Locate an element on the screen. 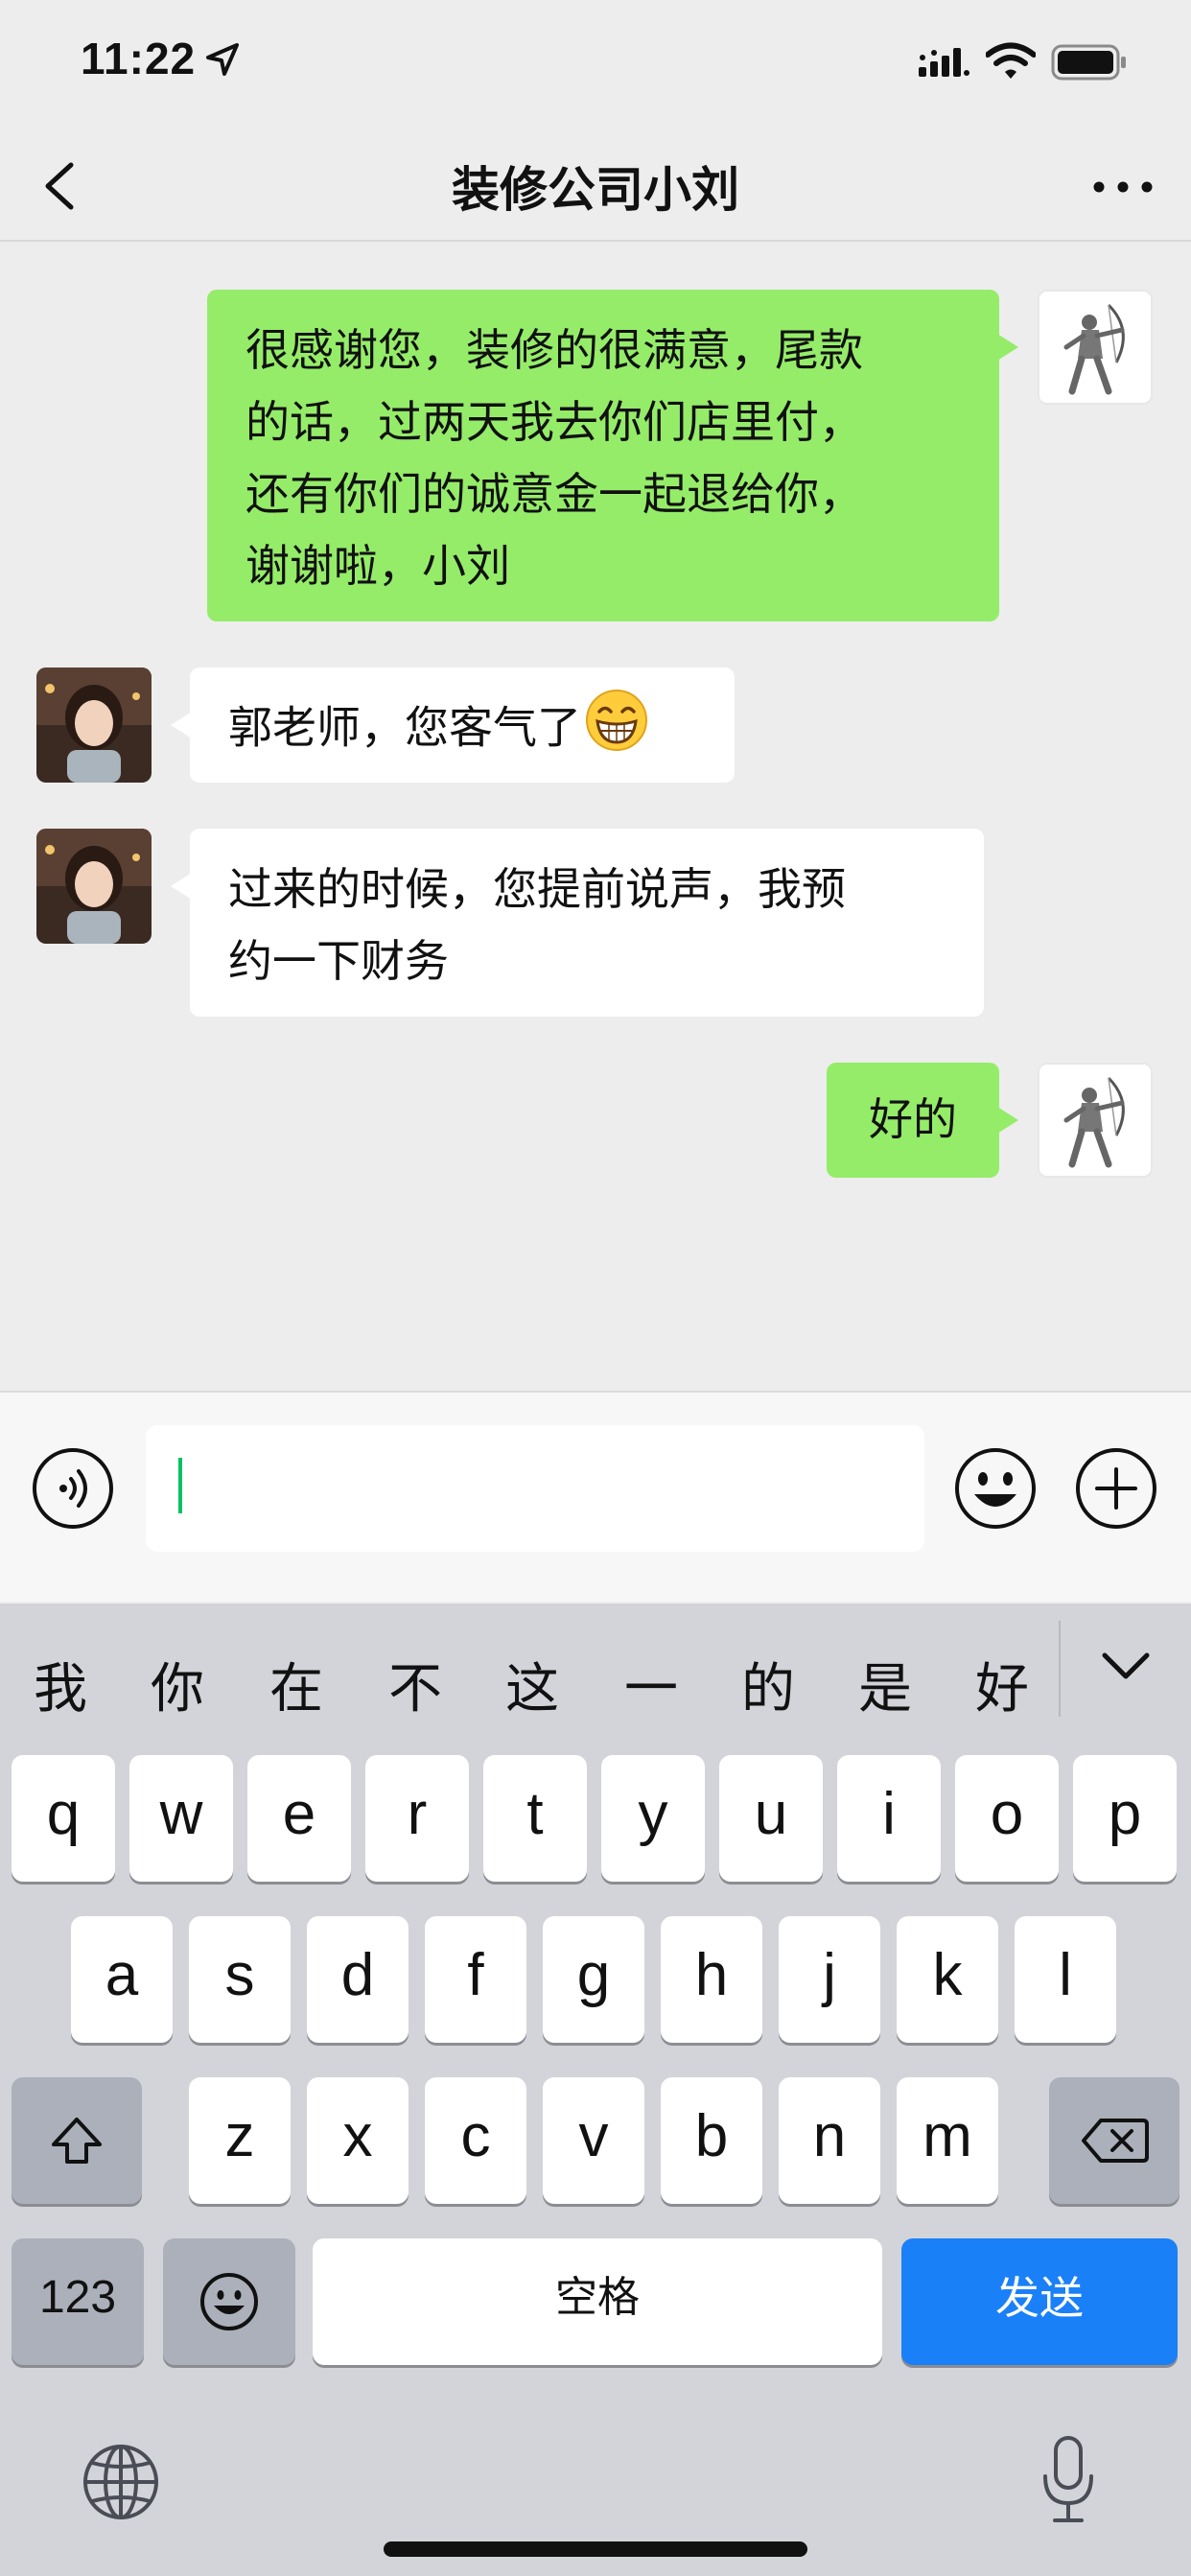 This screenshot has height=2576, width=1191. input-bar is located at coordinates (595, 1496).